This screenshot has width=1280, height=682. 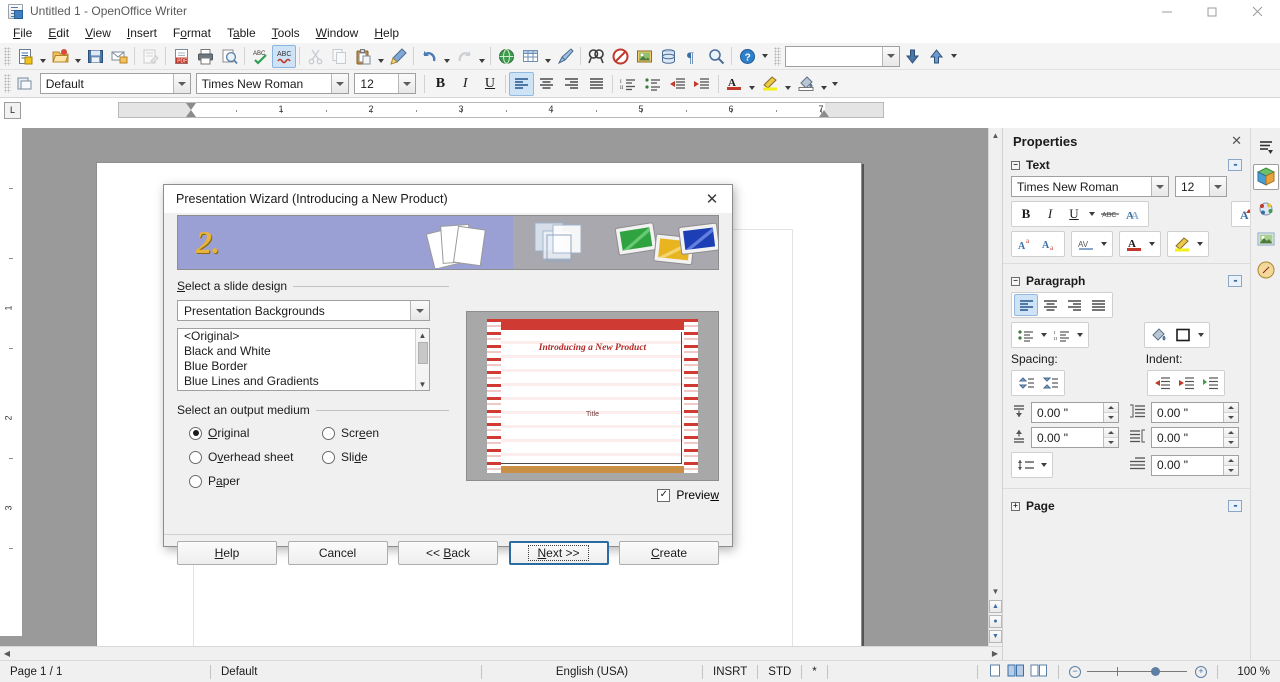 I want to click on sidebar-italic-button: I, so click(x=1050, y=214).